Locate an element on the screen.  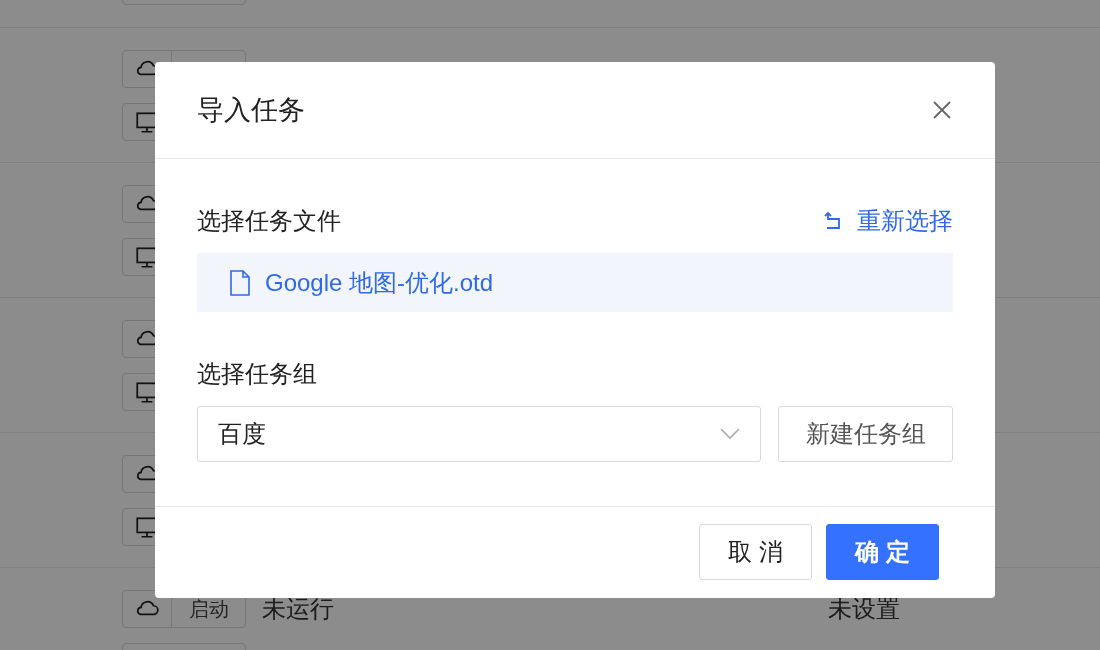
file-name: Google 地图-优化.otd is located at coordinates (379, 282).